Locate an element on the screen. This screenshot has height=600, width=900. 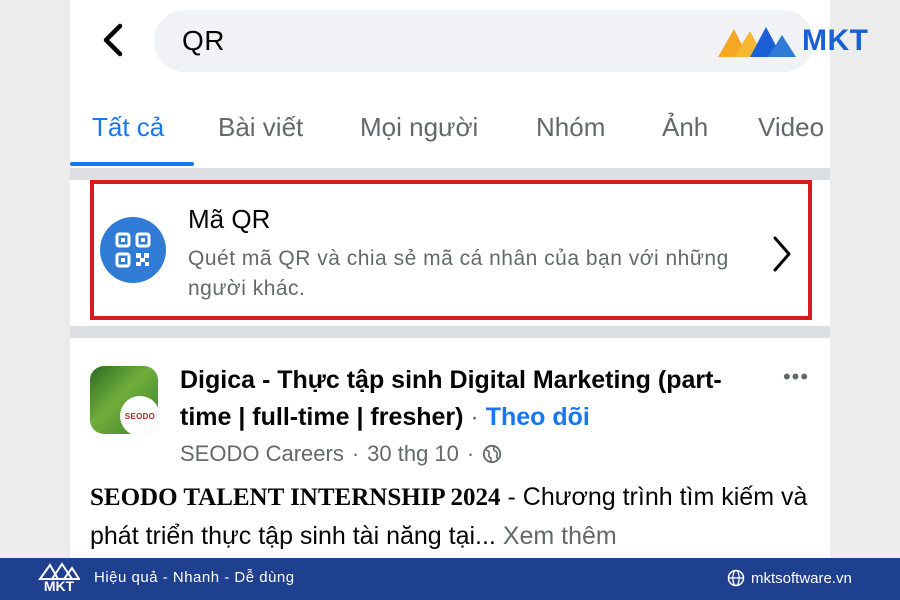
back-button is located at coordinates (113, 40).